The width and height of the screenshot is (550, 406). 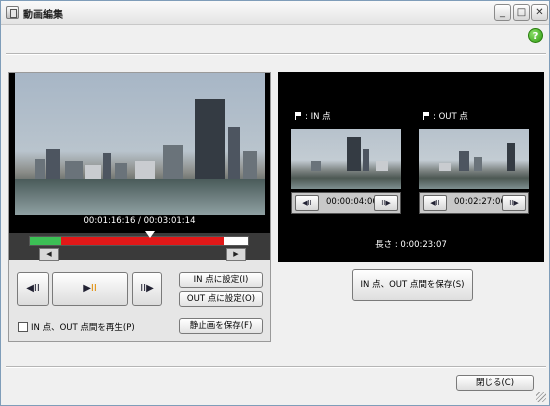 What do you see at coordinates (445, 116) in the screenshot?
I see `out-point-label: : OUT 点` at bounding box center [445, 116].